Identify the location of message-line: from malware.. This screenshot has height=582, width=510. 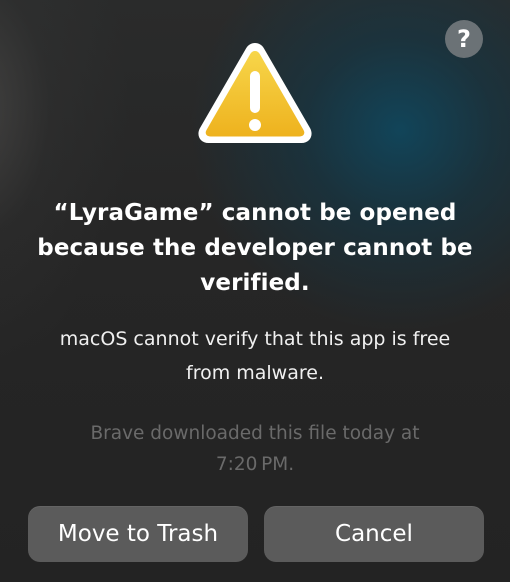
(255, 373).